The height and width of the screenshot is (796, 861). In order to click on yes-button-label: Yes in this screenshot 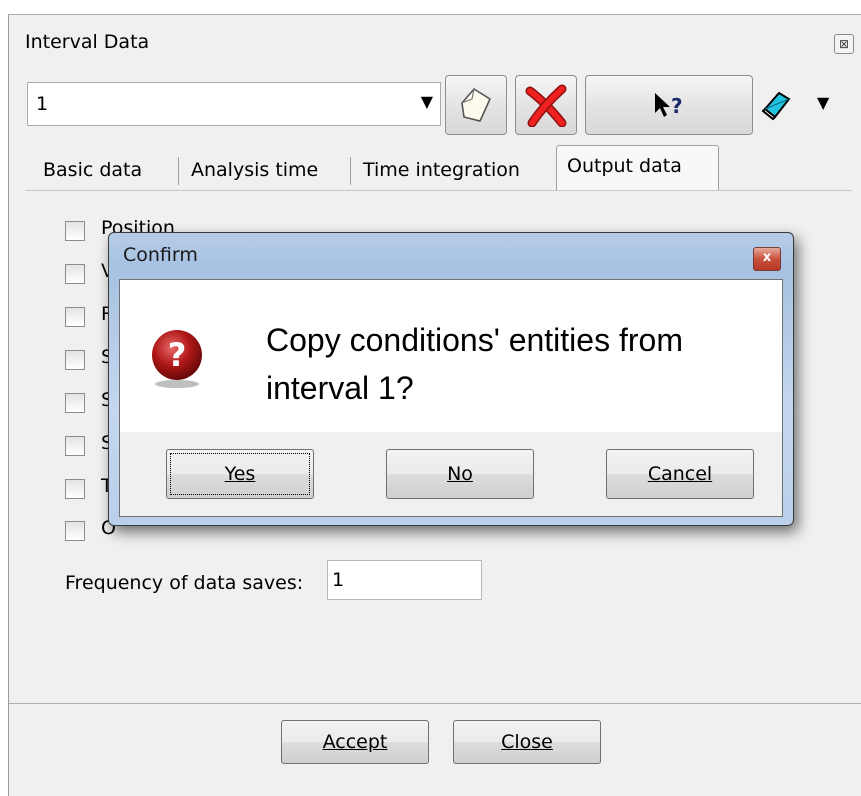, I will do `click(240, 474)`.